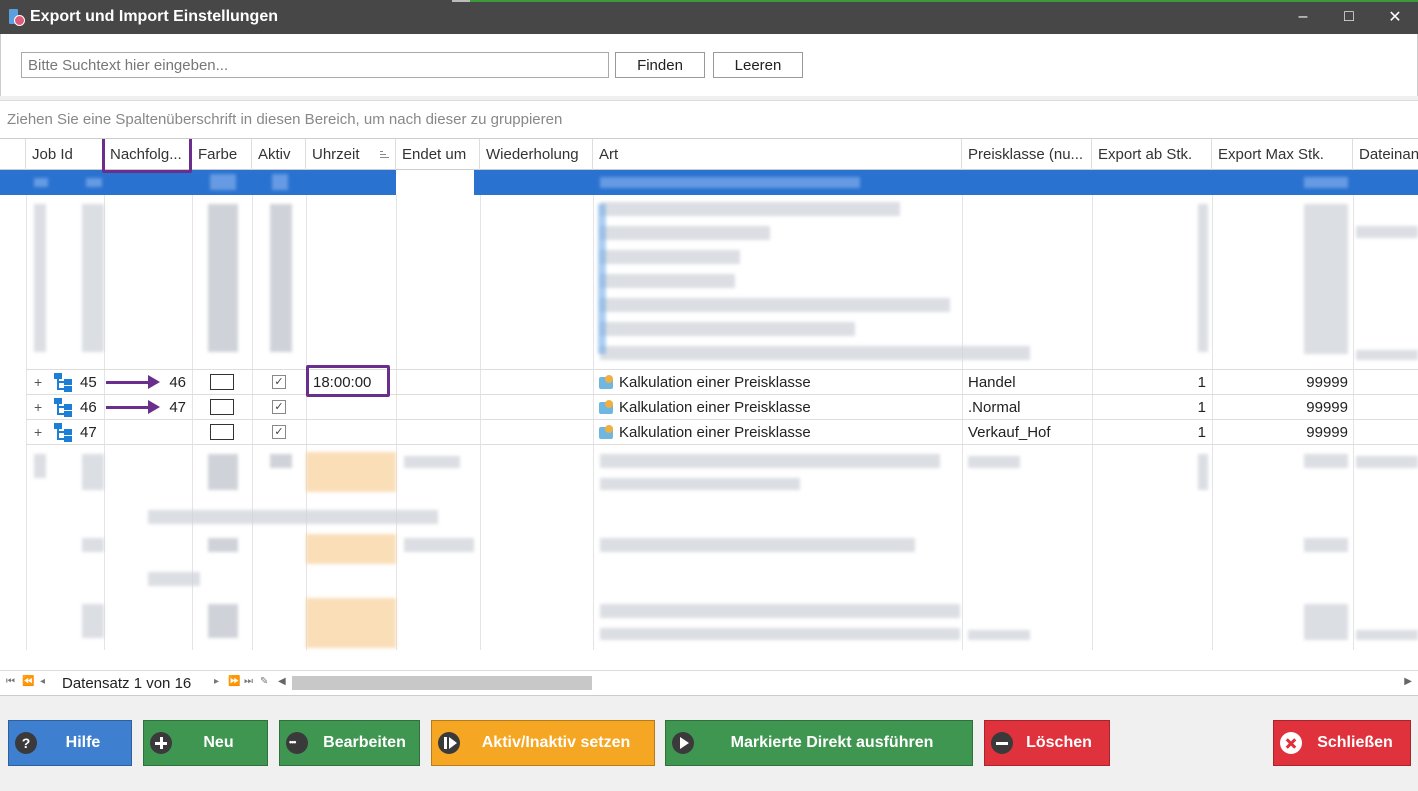 The height and width of the screenshot is (791, 1418). What do you see at coordinates (1201, 407) in the screenshot?
I see `export-ab-cell: 1` at bounding box center [1201, 407].